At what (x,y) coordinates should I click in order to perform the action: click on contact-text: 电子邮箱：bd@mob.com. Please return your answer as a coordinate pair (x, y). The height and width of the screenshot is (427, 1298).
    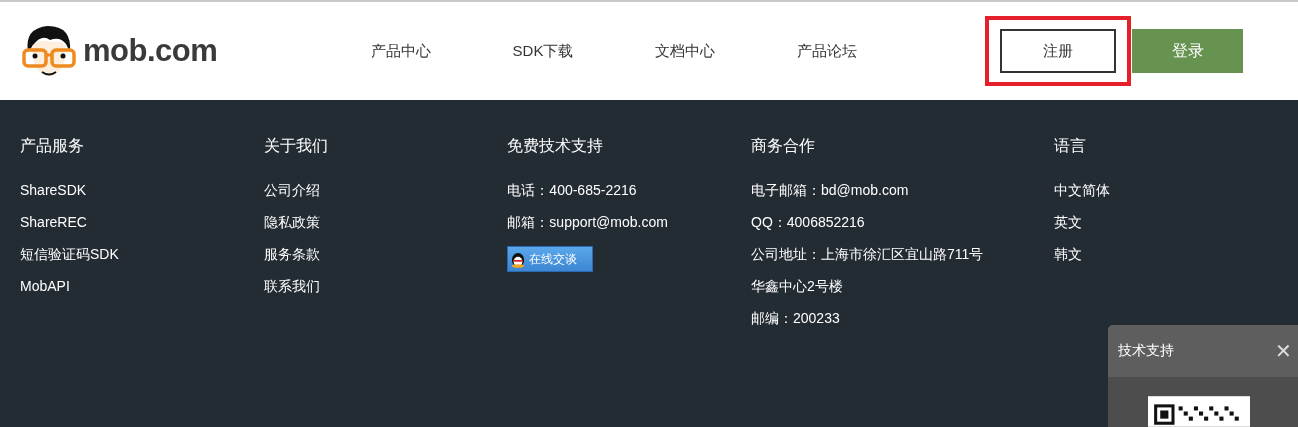
    Looking at the image, I should click on (830, 191).